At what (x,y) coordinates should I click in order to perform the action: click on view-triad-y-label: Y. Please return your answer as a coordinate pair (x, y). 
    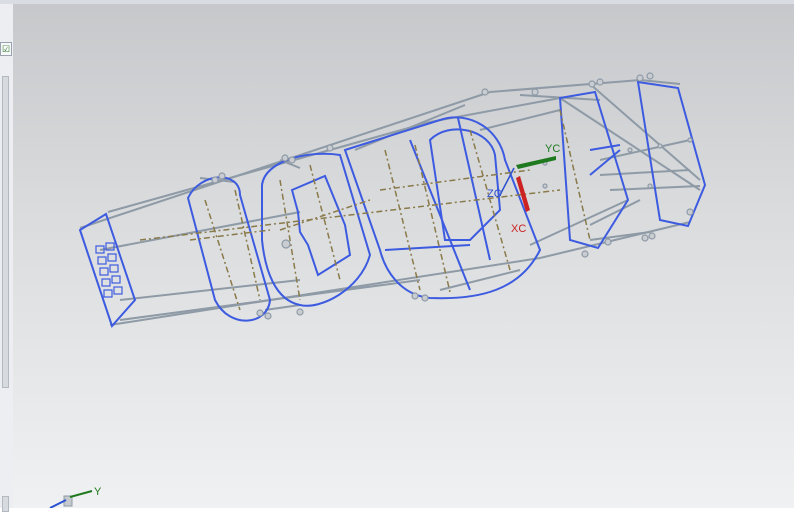
    Looking at the image, I should click on (98, 492).